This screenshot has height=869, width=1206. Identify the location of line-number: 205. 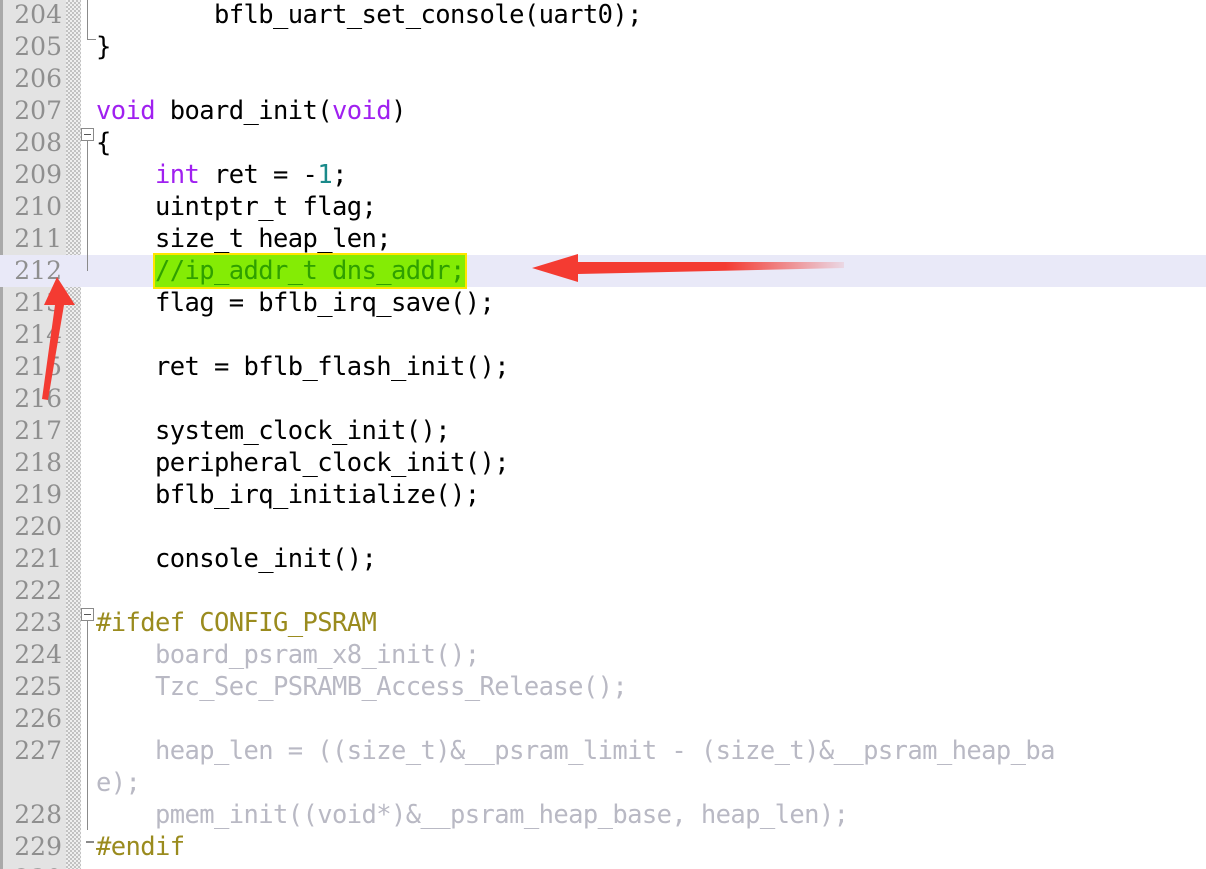
(31, 47).